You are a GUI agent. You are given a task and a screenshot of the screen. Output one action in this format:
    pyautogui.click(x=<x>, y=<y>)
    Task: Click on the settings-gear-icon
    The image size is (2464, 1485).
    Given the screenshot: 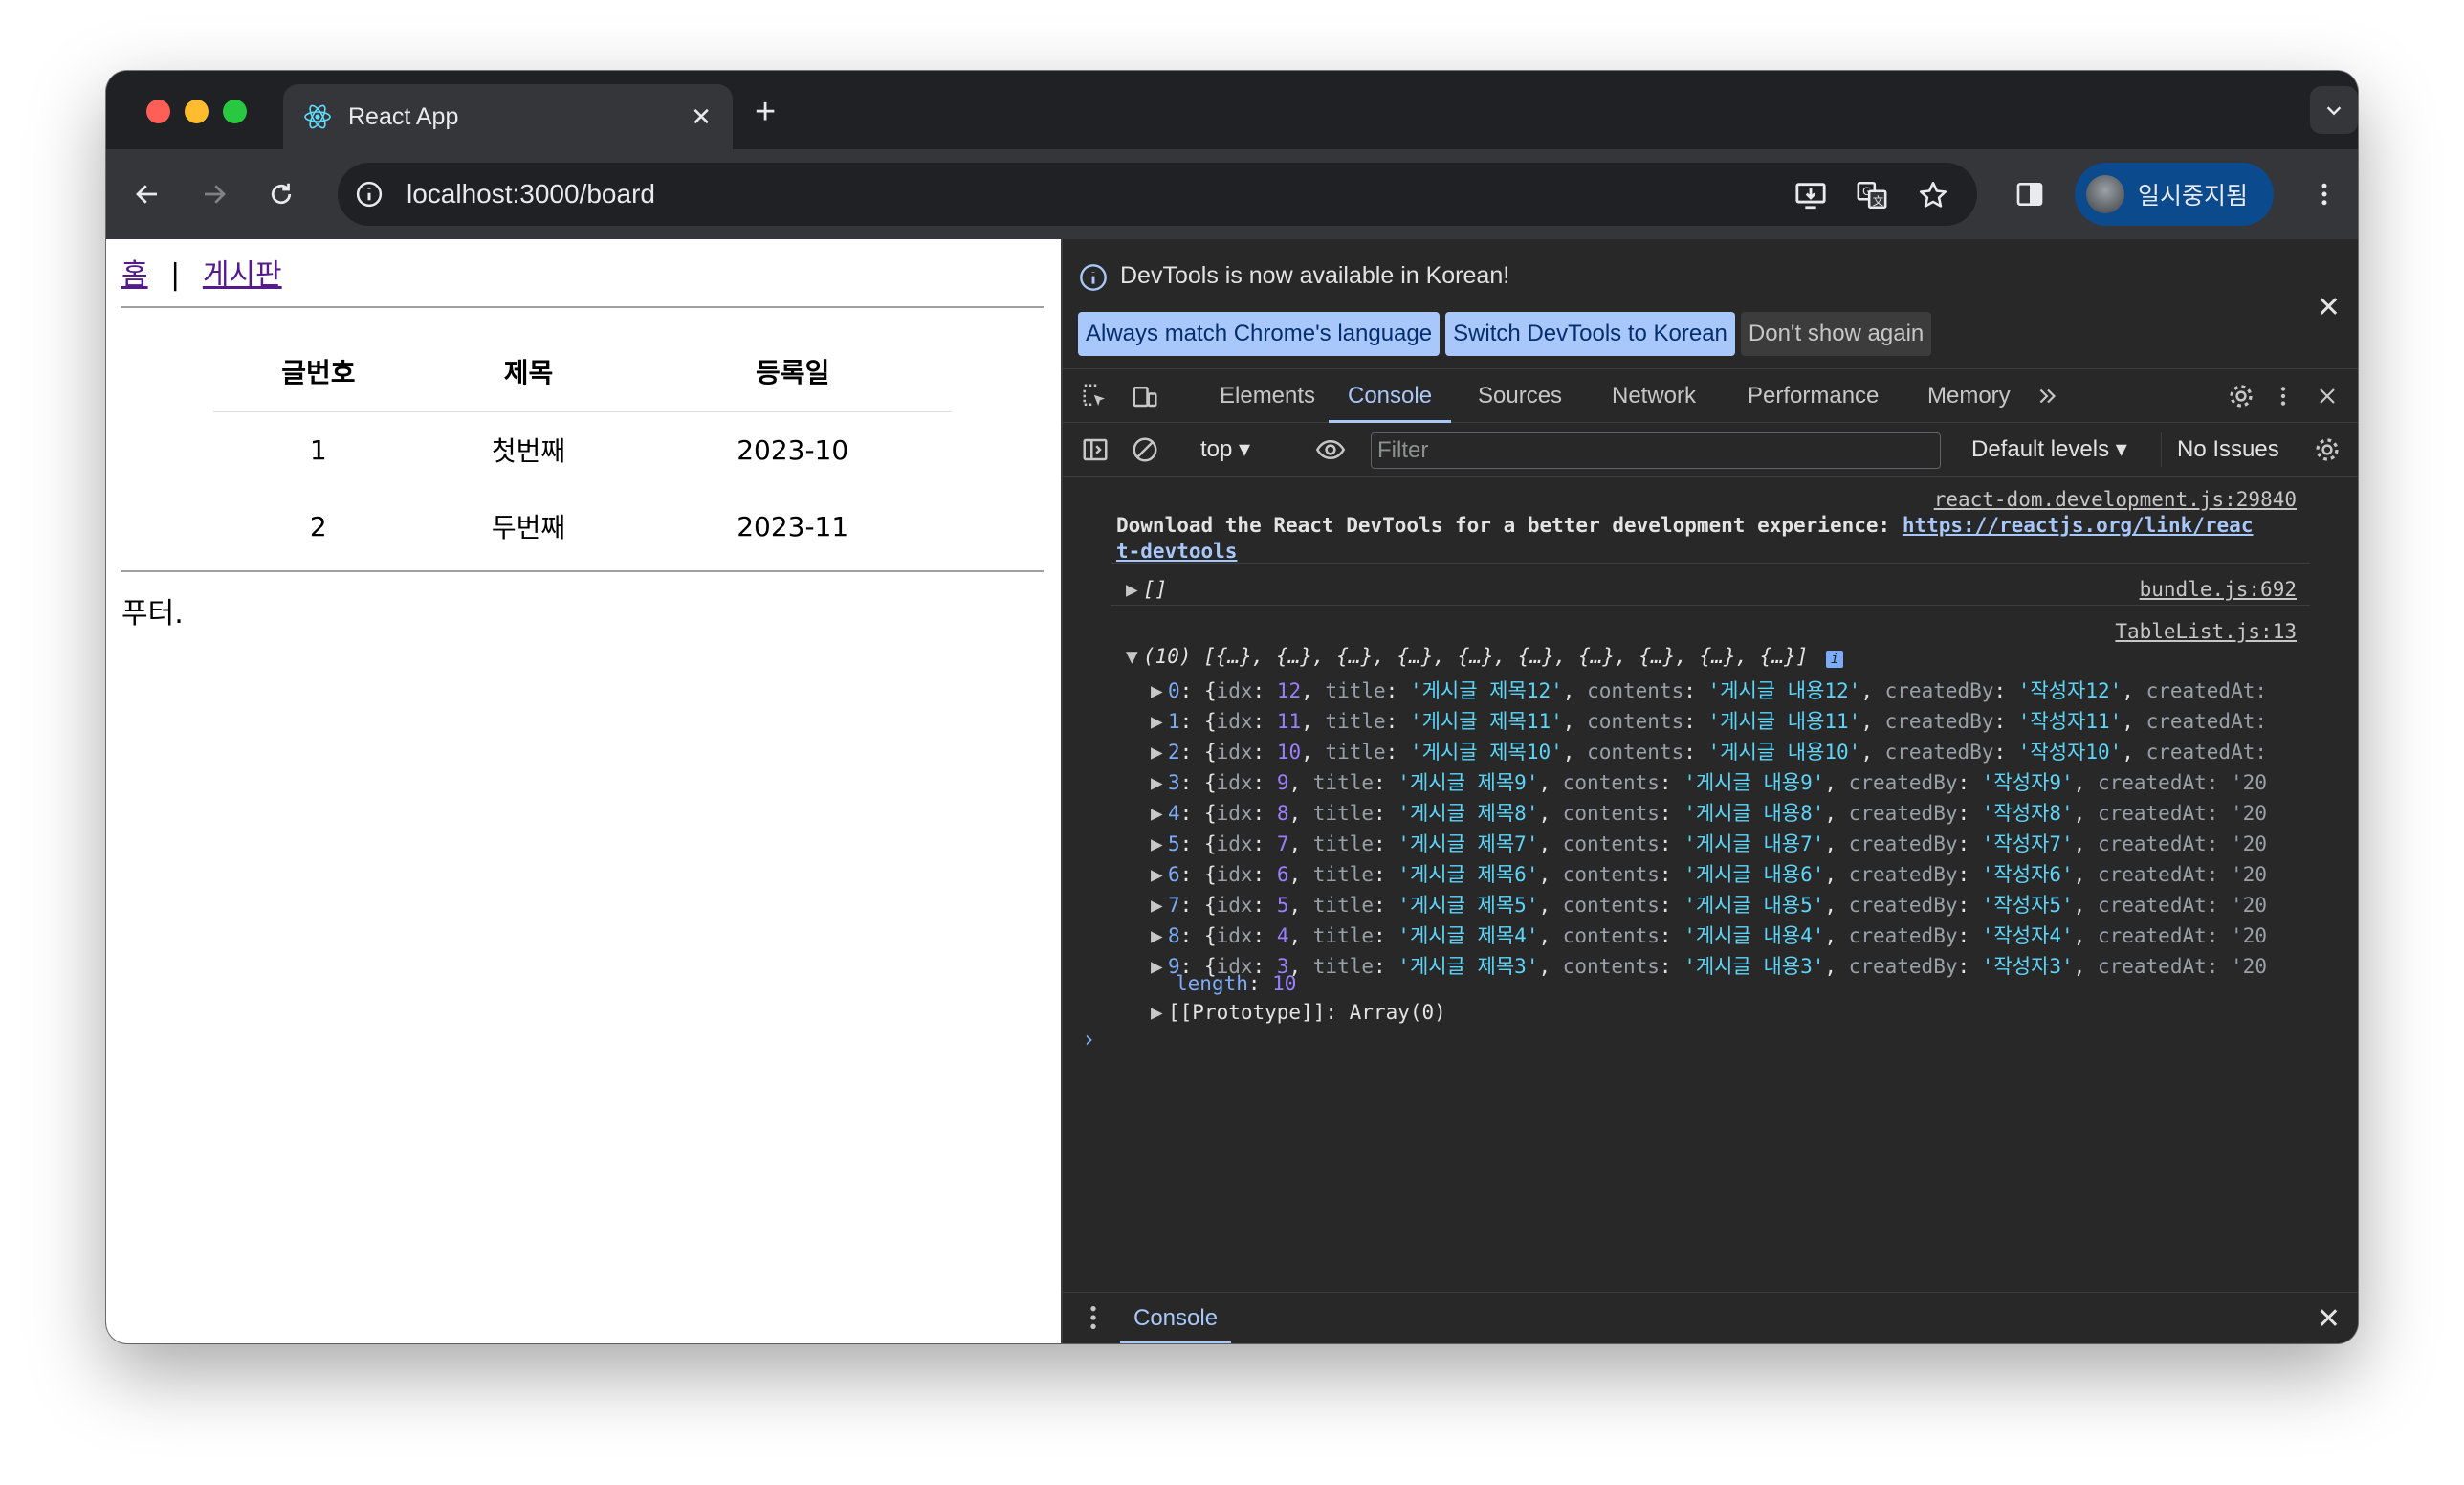 What is the action you would take?
    pyautogui.click(x=2241, y=396)
    